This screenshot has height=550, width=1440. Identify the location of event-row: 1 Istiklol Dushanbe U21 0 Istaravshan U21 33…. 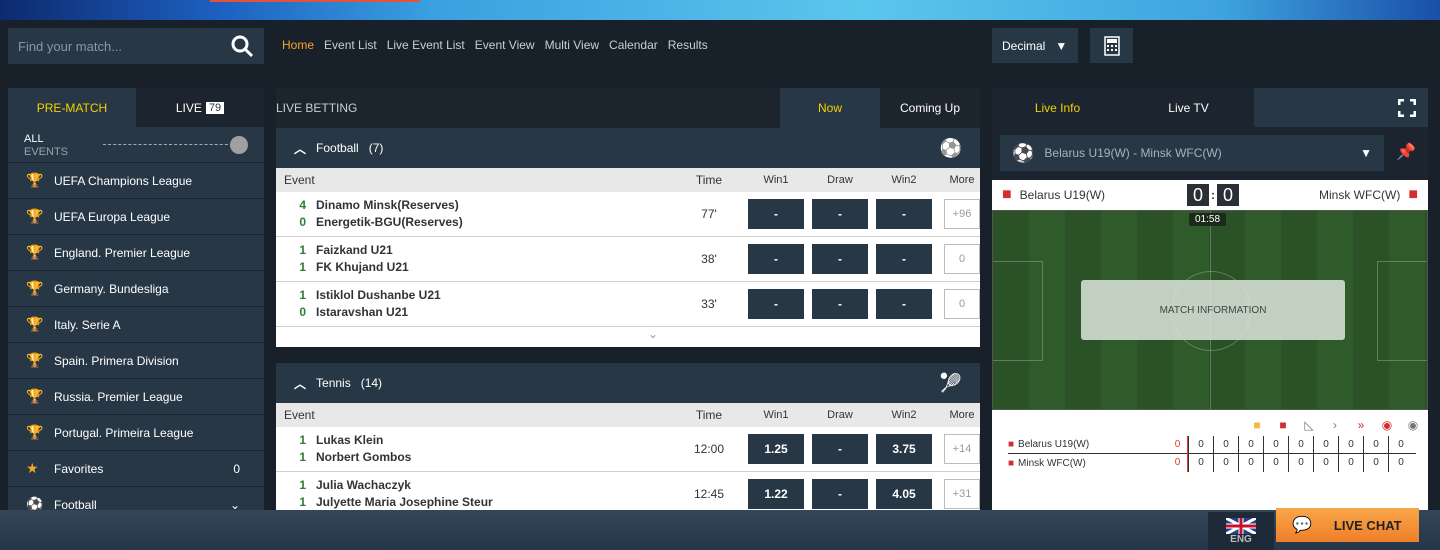
(628, 304).